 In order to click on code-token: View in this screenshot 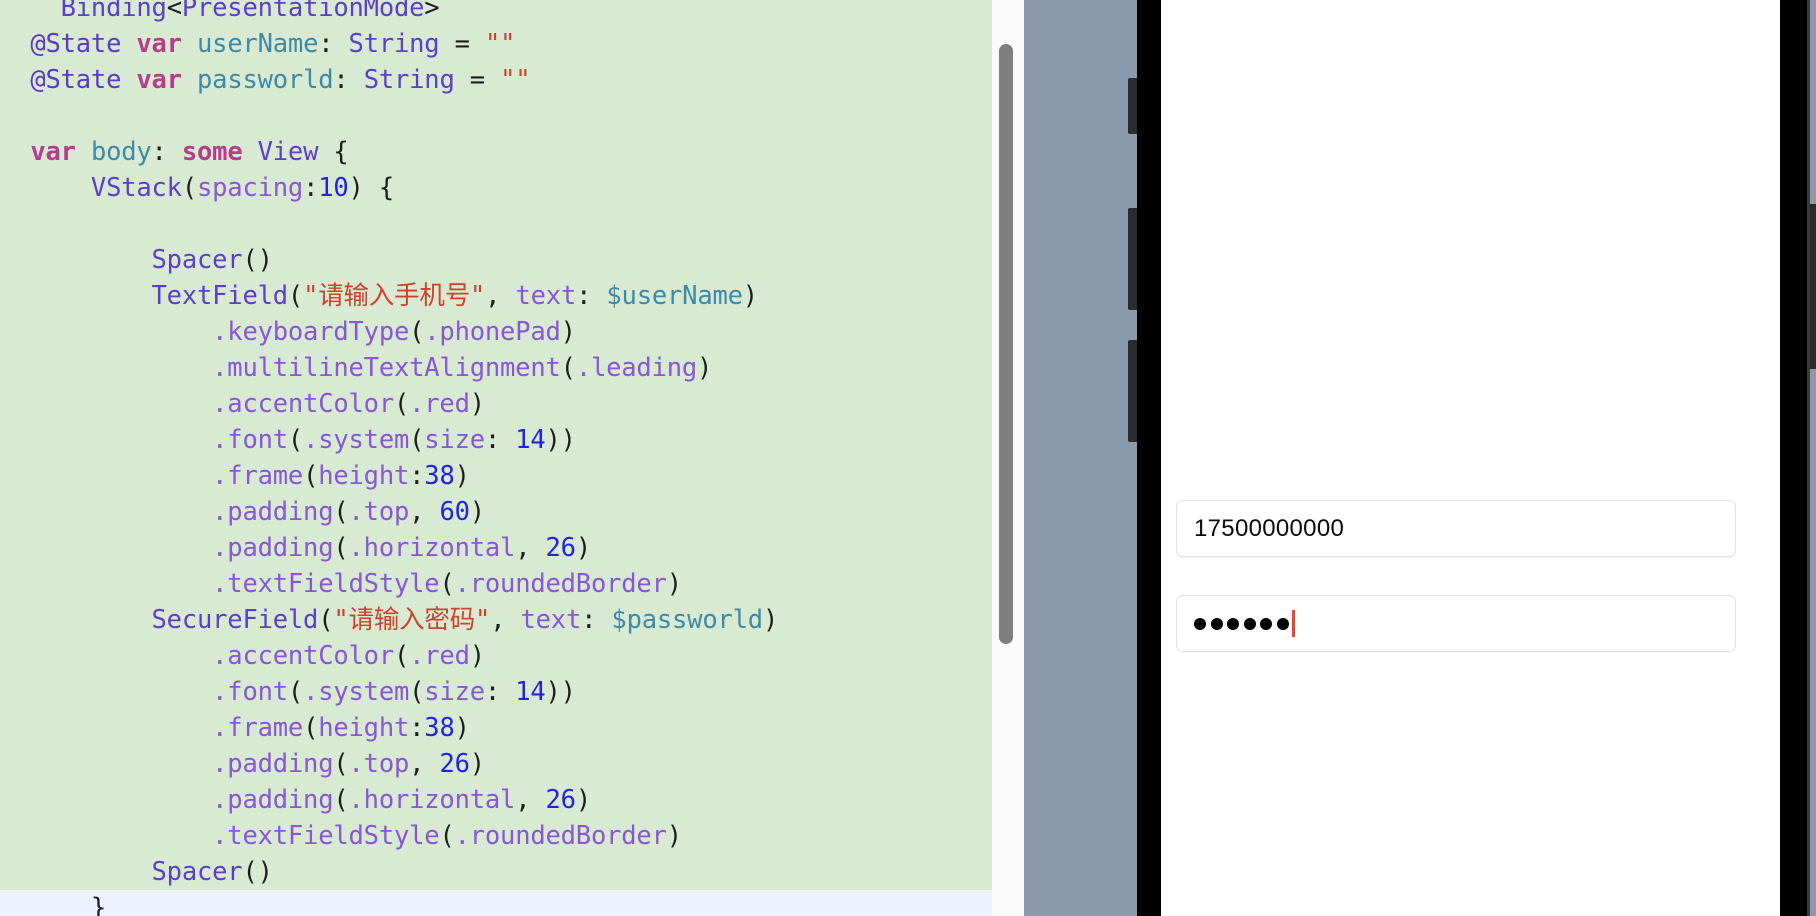, I will do `click(288, 152)`.